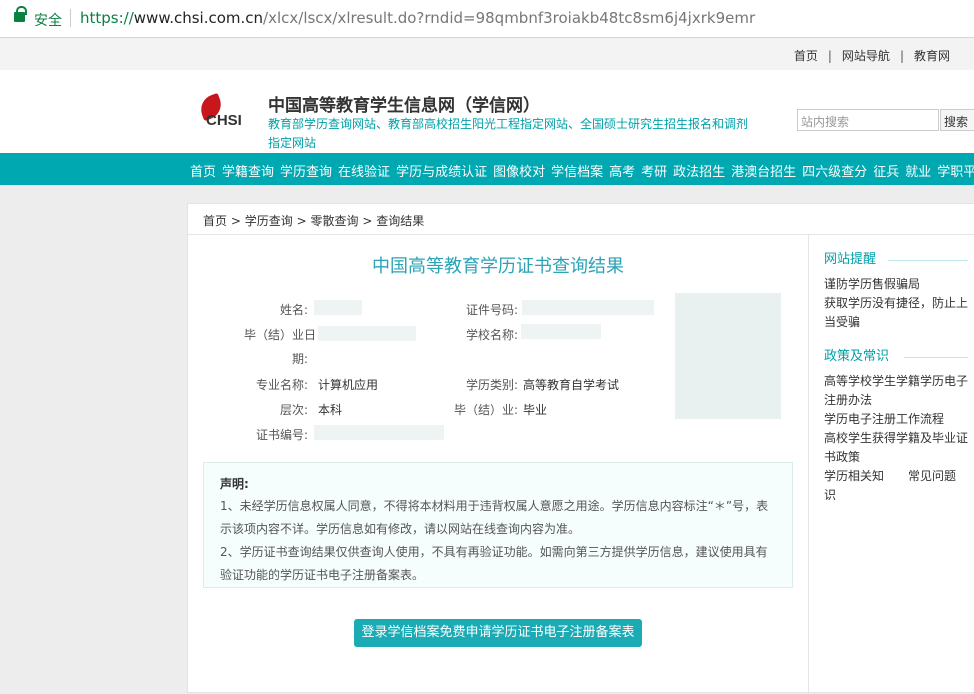 The height and width of the screenshot is (694, 974). What do you see at coordinates (364, 172) in the screenshot?
I see `nav-item-verify: 在线验证` at bounding box center [364, 172].